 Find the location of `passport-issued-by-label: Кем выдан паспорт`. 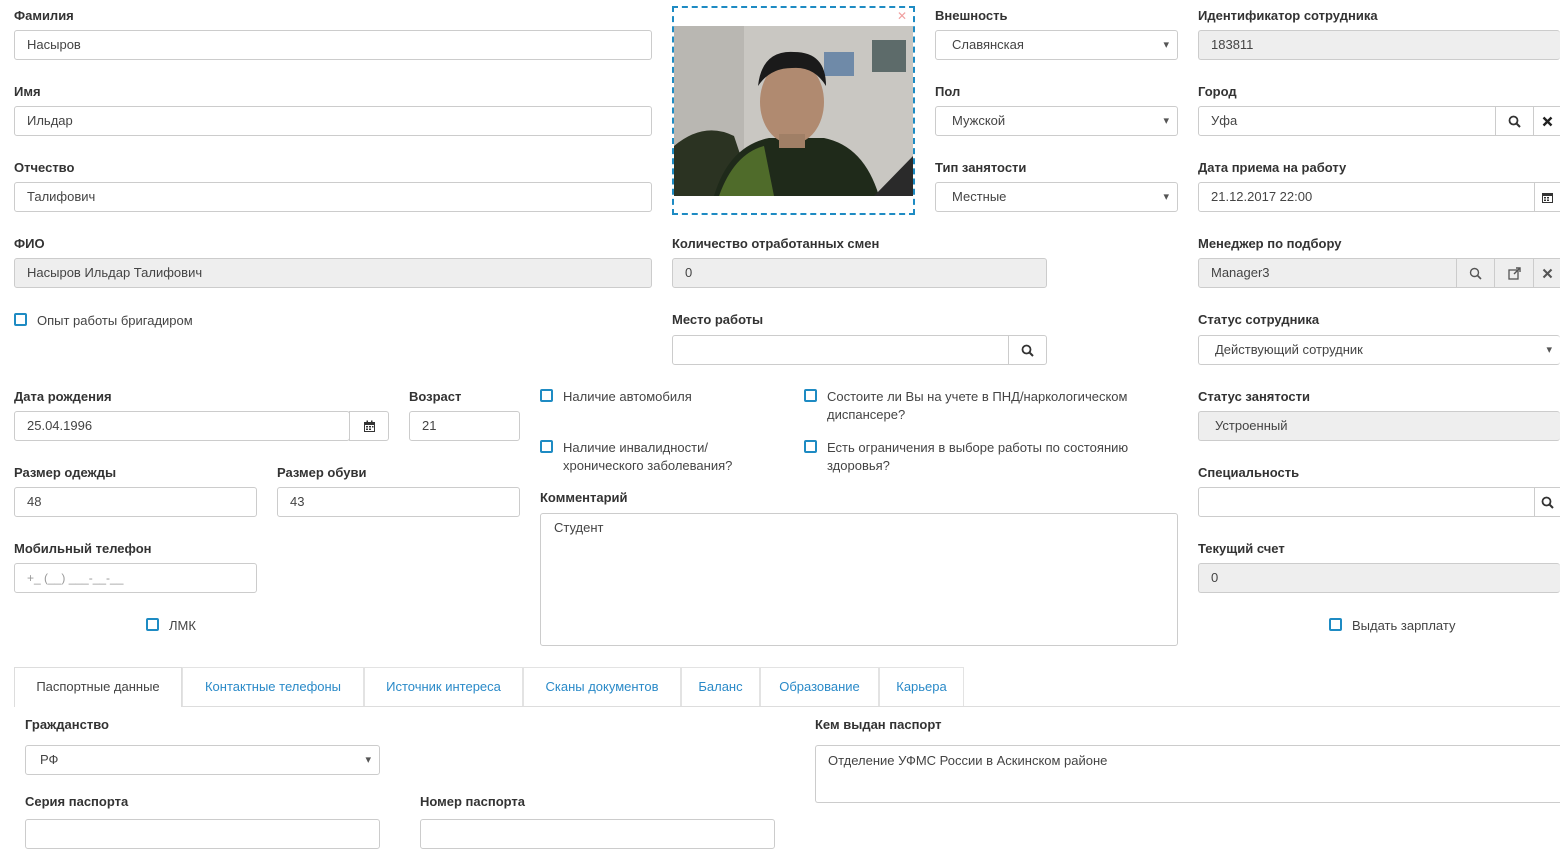

passport-issued-by-label: Кем выдан паспорт is located at coordinates (878, 724).